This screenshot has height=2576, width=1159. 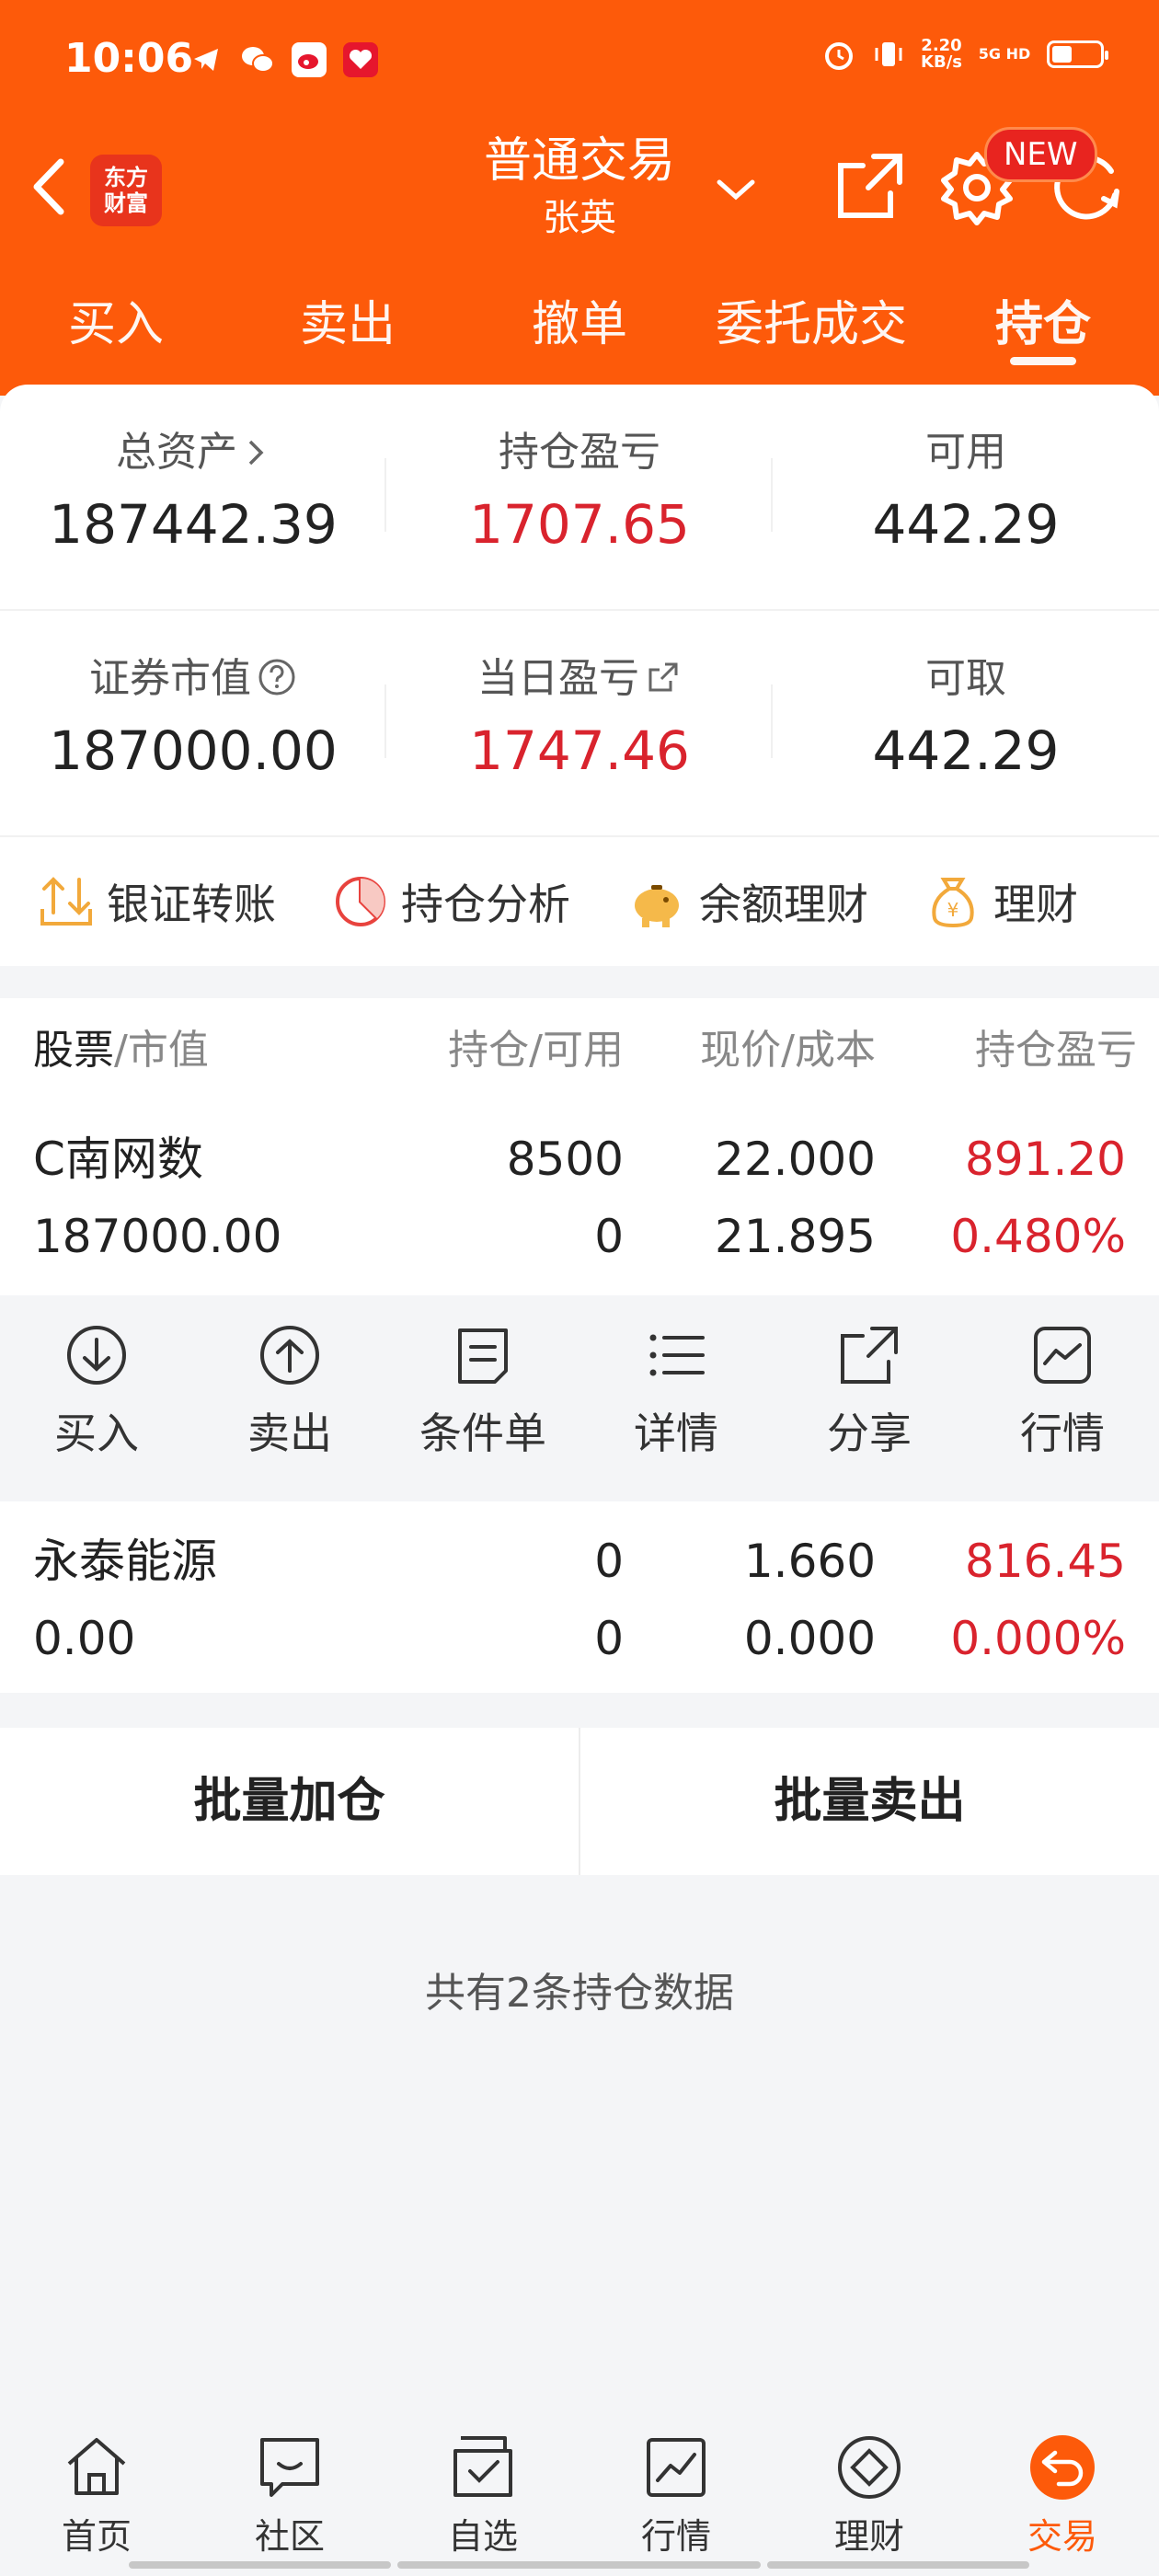 What do you see at coordinates (579, 901) in the screenshot?
I see `quick-actions-bar: 银证转账 持仓分析 余额理财 ¥ 理财` at bounding box center [579, 901].